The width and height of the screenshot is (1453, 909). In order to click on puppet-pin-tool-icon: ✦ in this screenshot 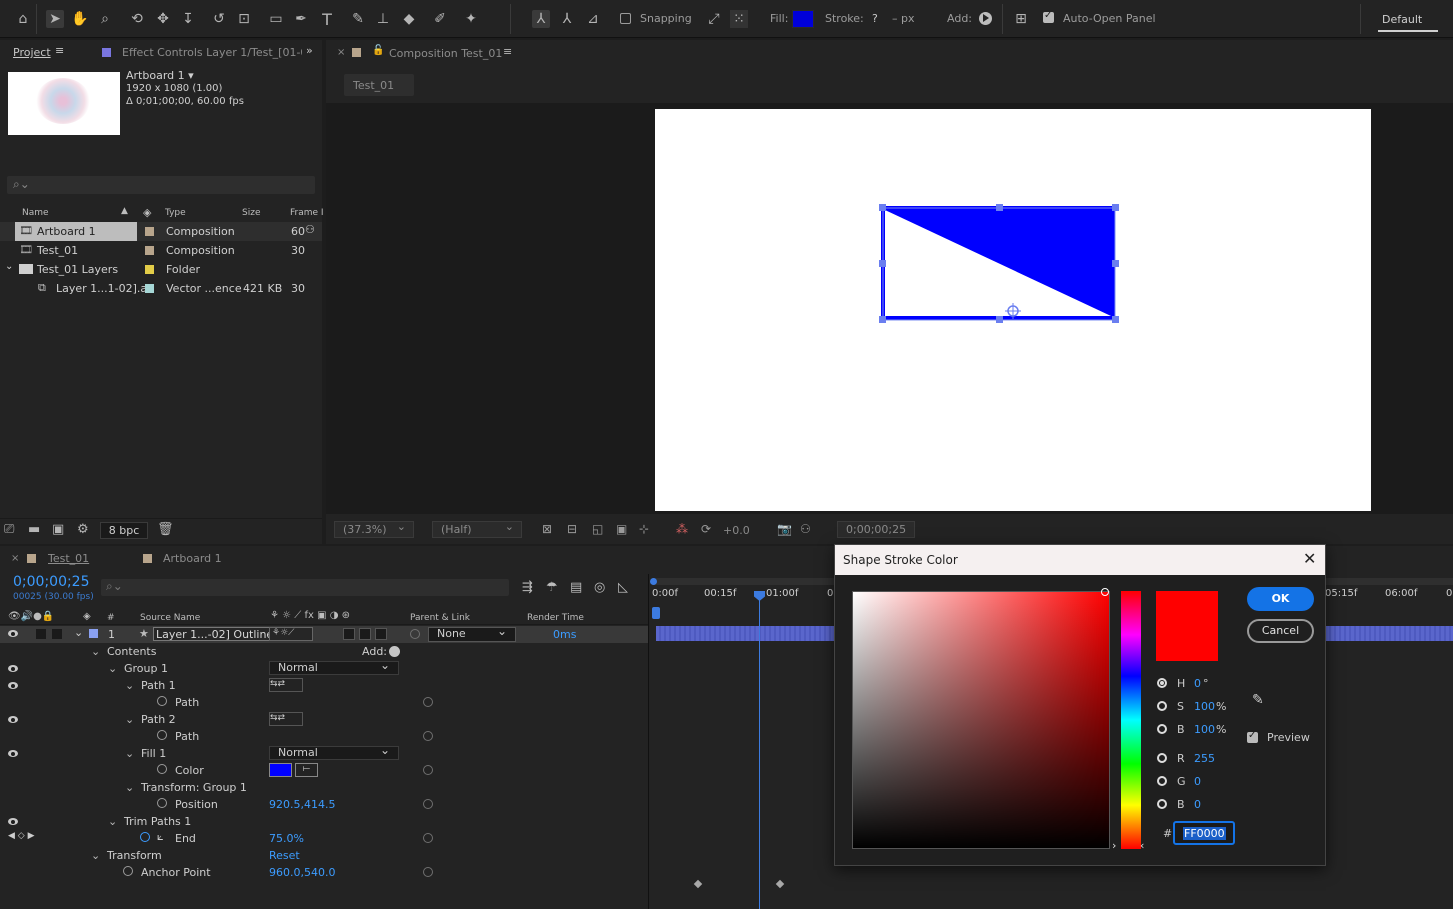, I will do `click(471, 19)`.